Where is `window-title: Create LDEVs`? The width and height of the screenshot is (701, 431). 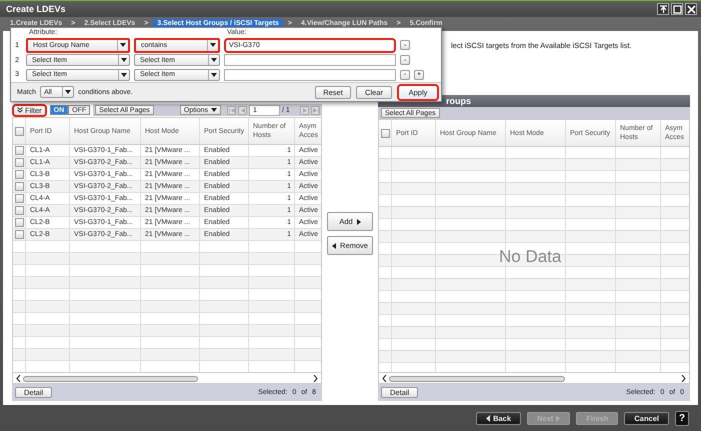 window-title: Create LDEVs is located at coordinates (36, 9).